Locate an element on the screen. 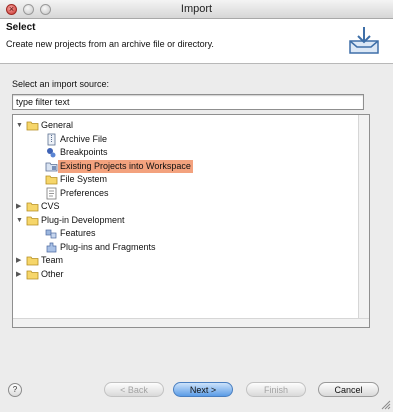 This screenshot has height=412, width=393. tree-item-label: Breakpoints is located at coordinates (84, 152).